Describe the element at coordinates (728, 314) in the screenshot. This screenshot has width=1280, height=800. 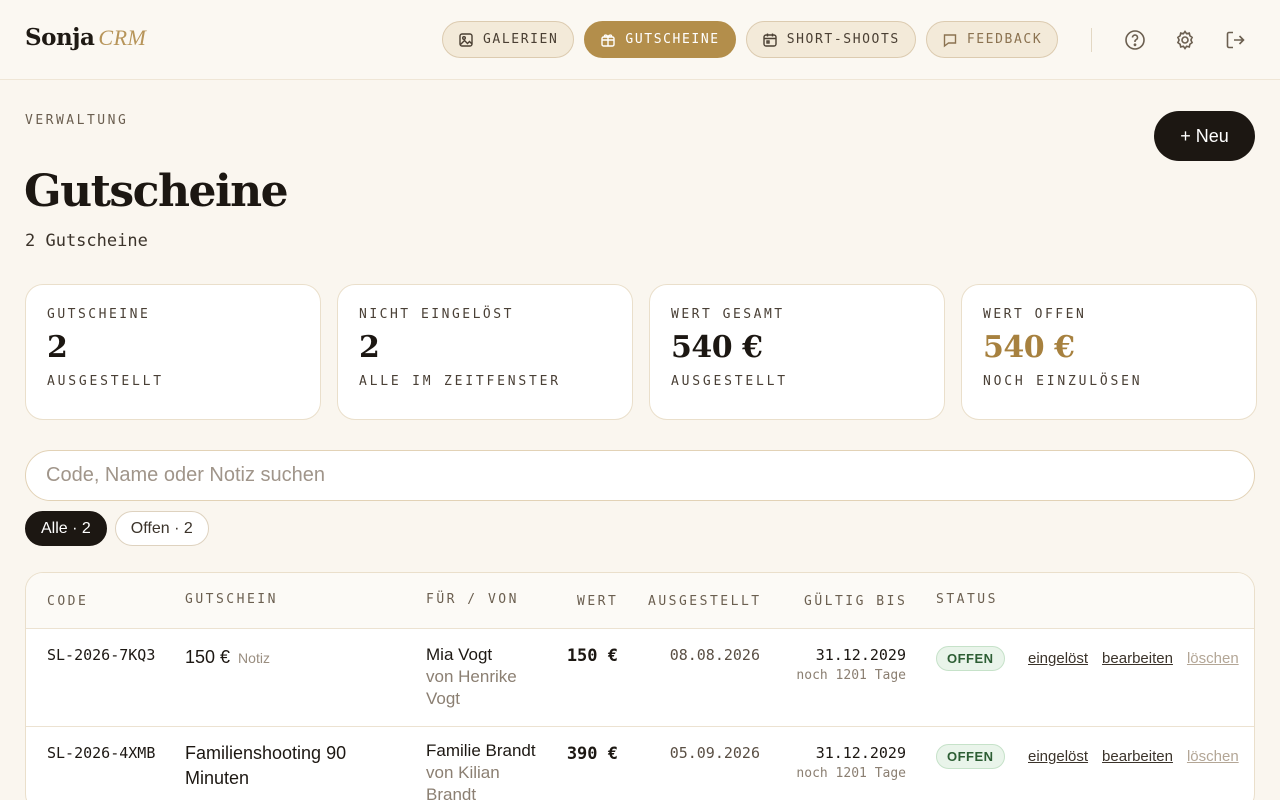
I see `stat-label: WERT GESAMT` at that location.